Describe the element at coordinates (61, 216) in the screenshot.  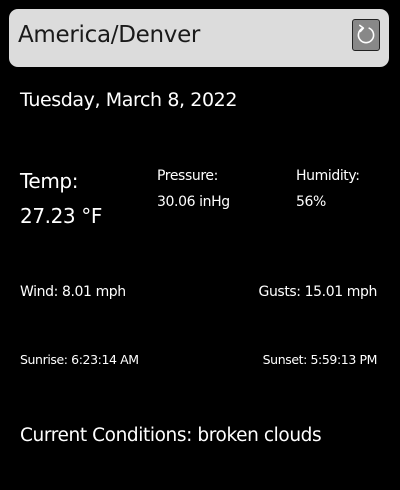
I see `temperature-value: 27.23 °F` at that location.